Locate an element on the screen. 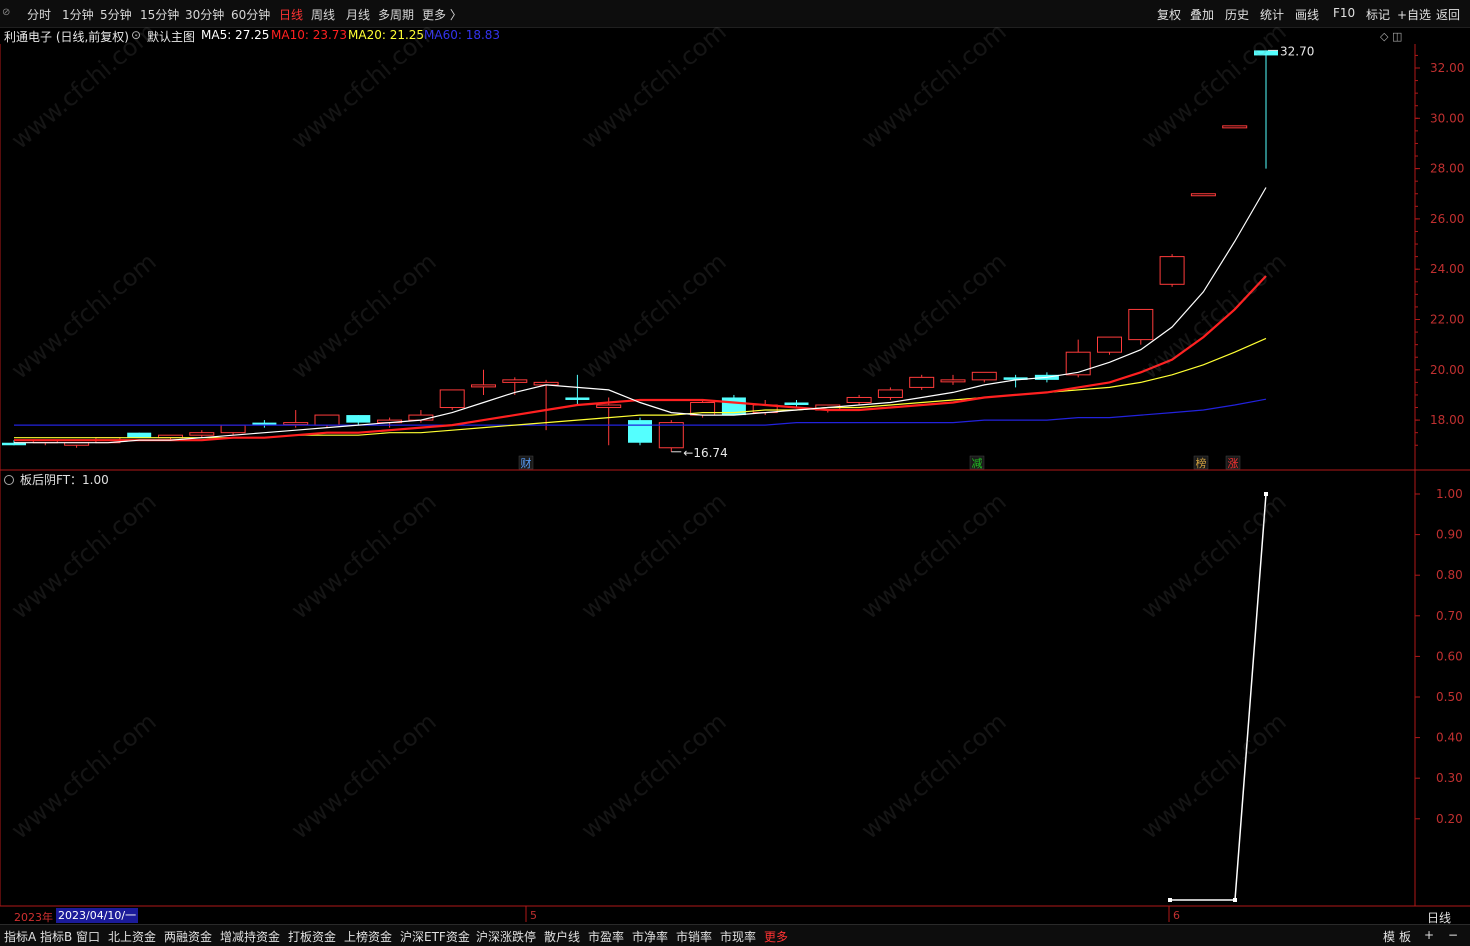  bottom-tab-7: 上榜资金 is located at coordinates (368, 936).